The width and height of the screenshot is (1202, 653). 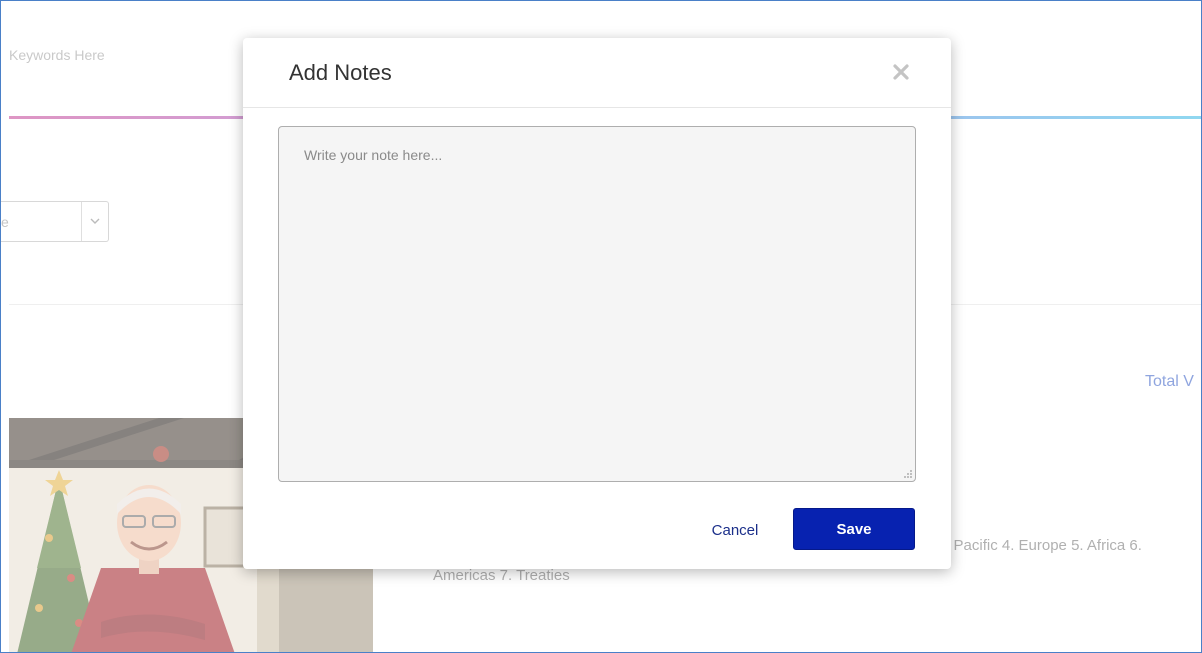 What do you see at coordinates (854, 529) in the screenshot?
I see `save-button: Save` at bounding box center [854, 529].